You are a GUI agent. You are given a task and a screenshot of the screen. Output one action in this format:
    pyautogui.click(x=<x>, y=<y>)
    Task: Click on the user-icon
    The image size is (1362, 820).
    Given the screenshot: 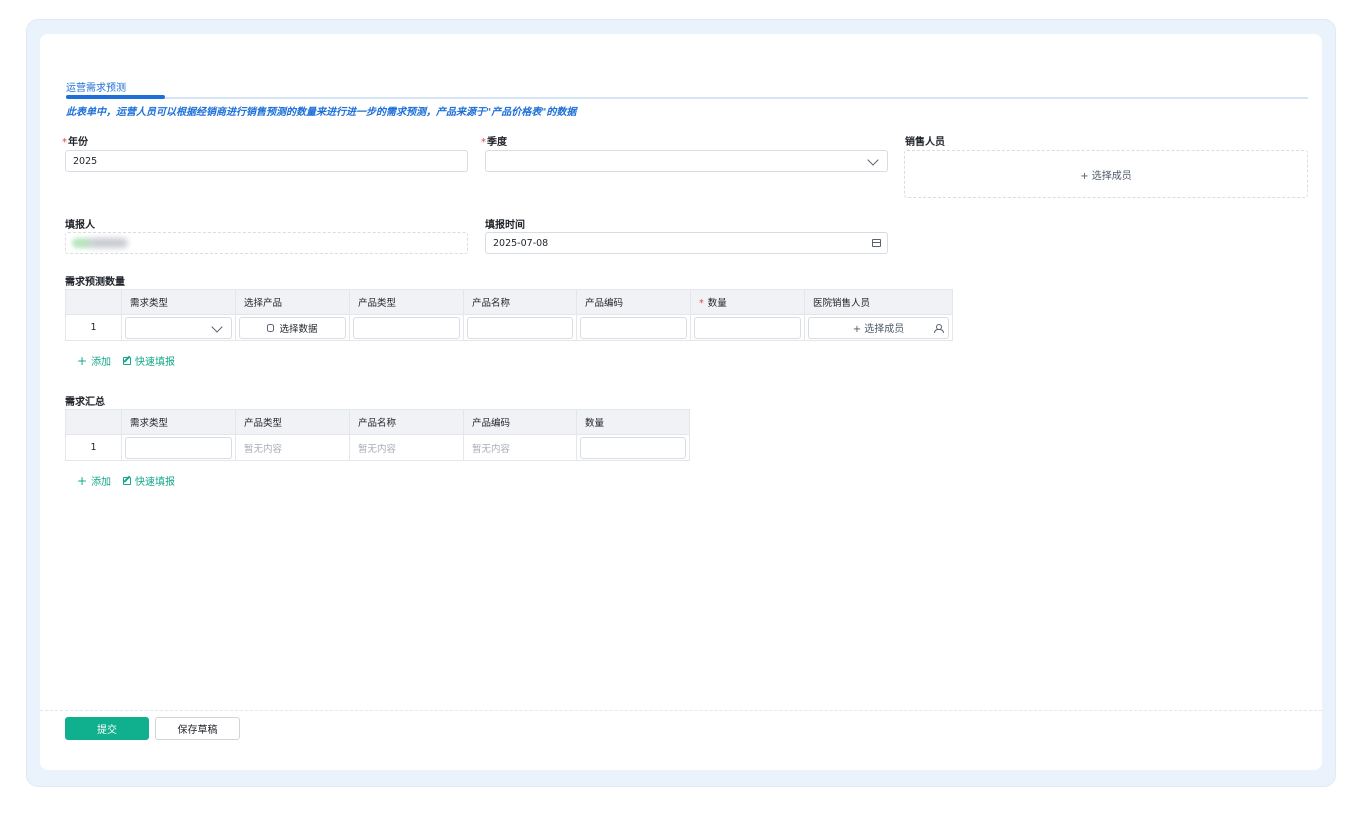 What is the action you would take?
    pyautogui.click(x=939, y=328)
    